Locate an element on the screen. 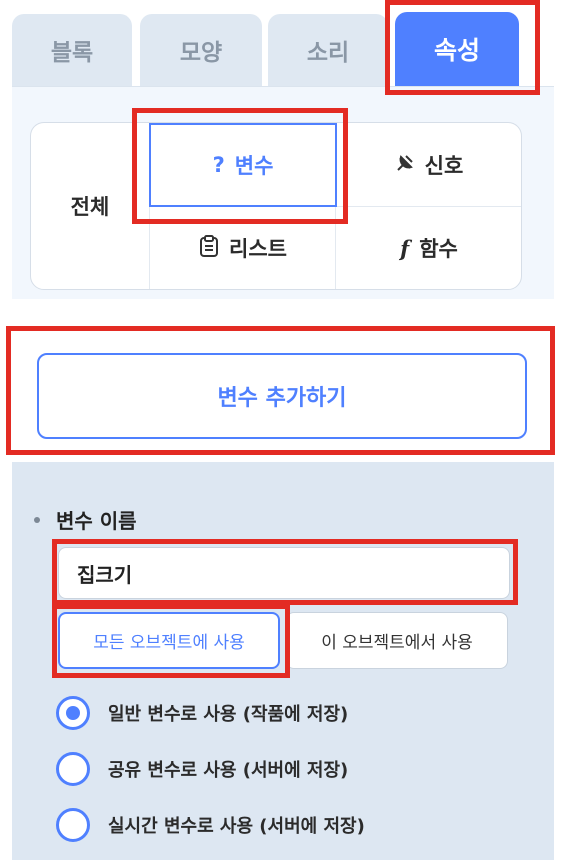 This screenshot has height=860, width=566. add-variable-label: 변수 추가하기 is located at coordinates (282, 398).